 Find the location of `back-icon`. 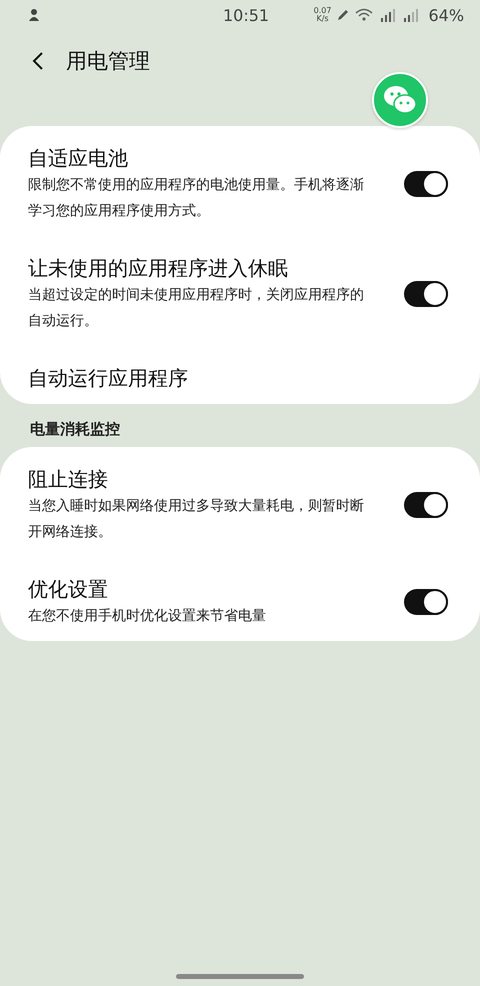

back-icon is located at coordinates (38, 61).